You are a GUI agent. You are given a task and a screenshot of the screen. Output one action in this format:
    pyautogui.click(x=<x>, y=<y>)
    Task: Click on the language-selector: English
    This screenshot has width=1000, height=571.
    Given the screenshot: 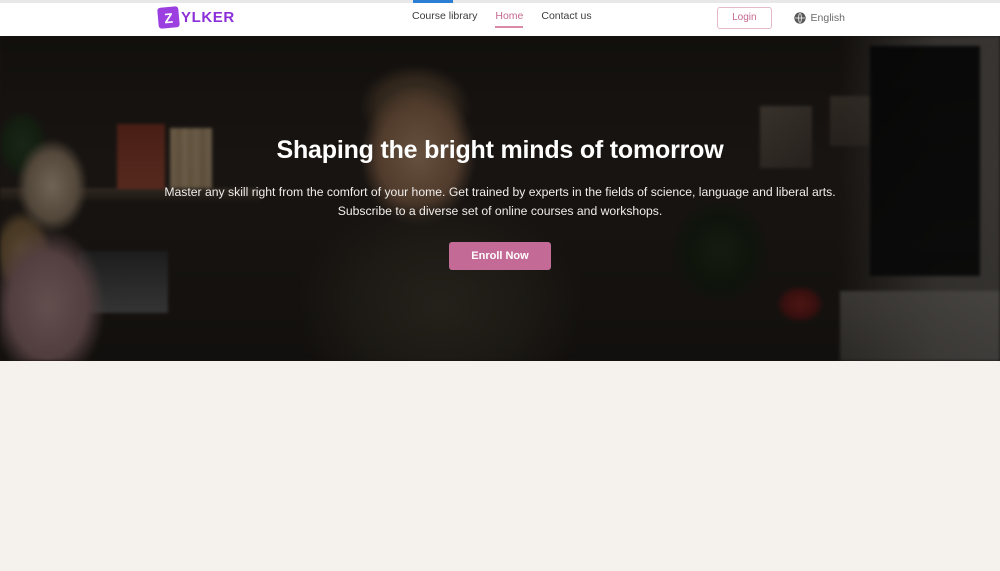 What is the action you would take?
    pyautogui.click(x=819, y=18)
    